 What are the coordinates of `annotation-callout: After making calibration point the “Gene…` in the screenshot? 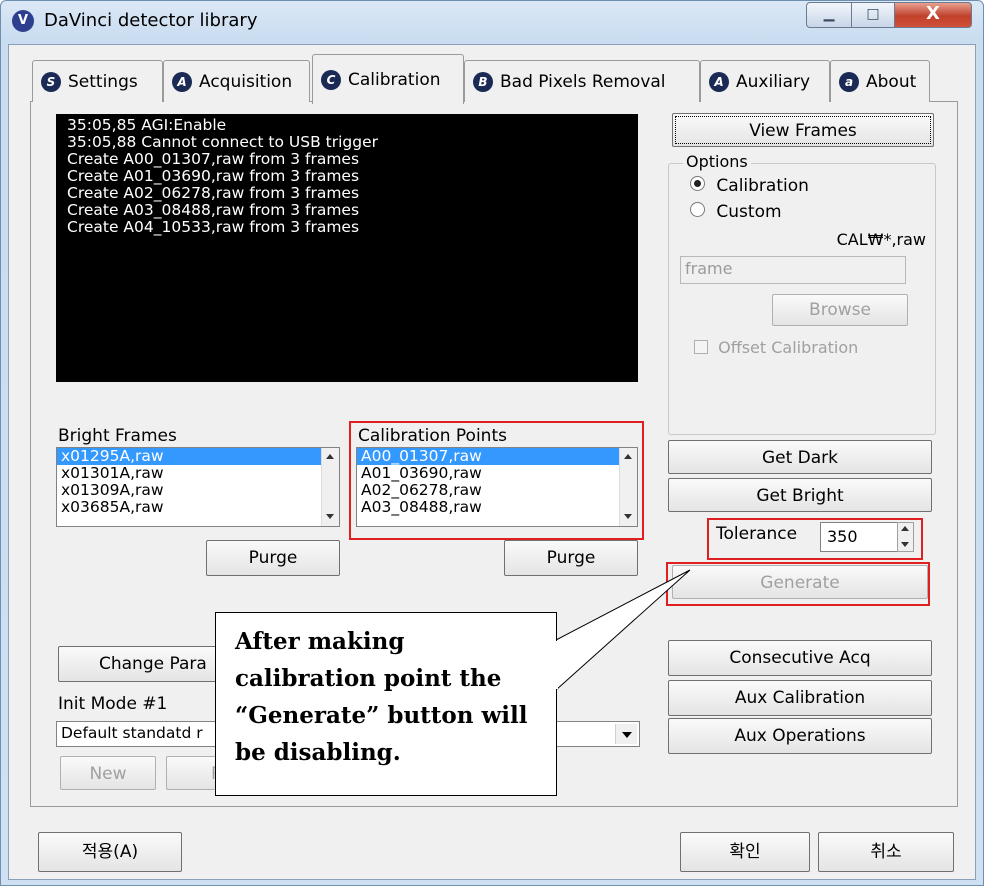 It's located at (386, 704).